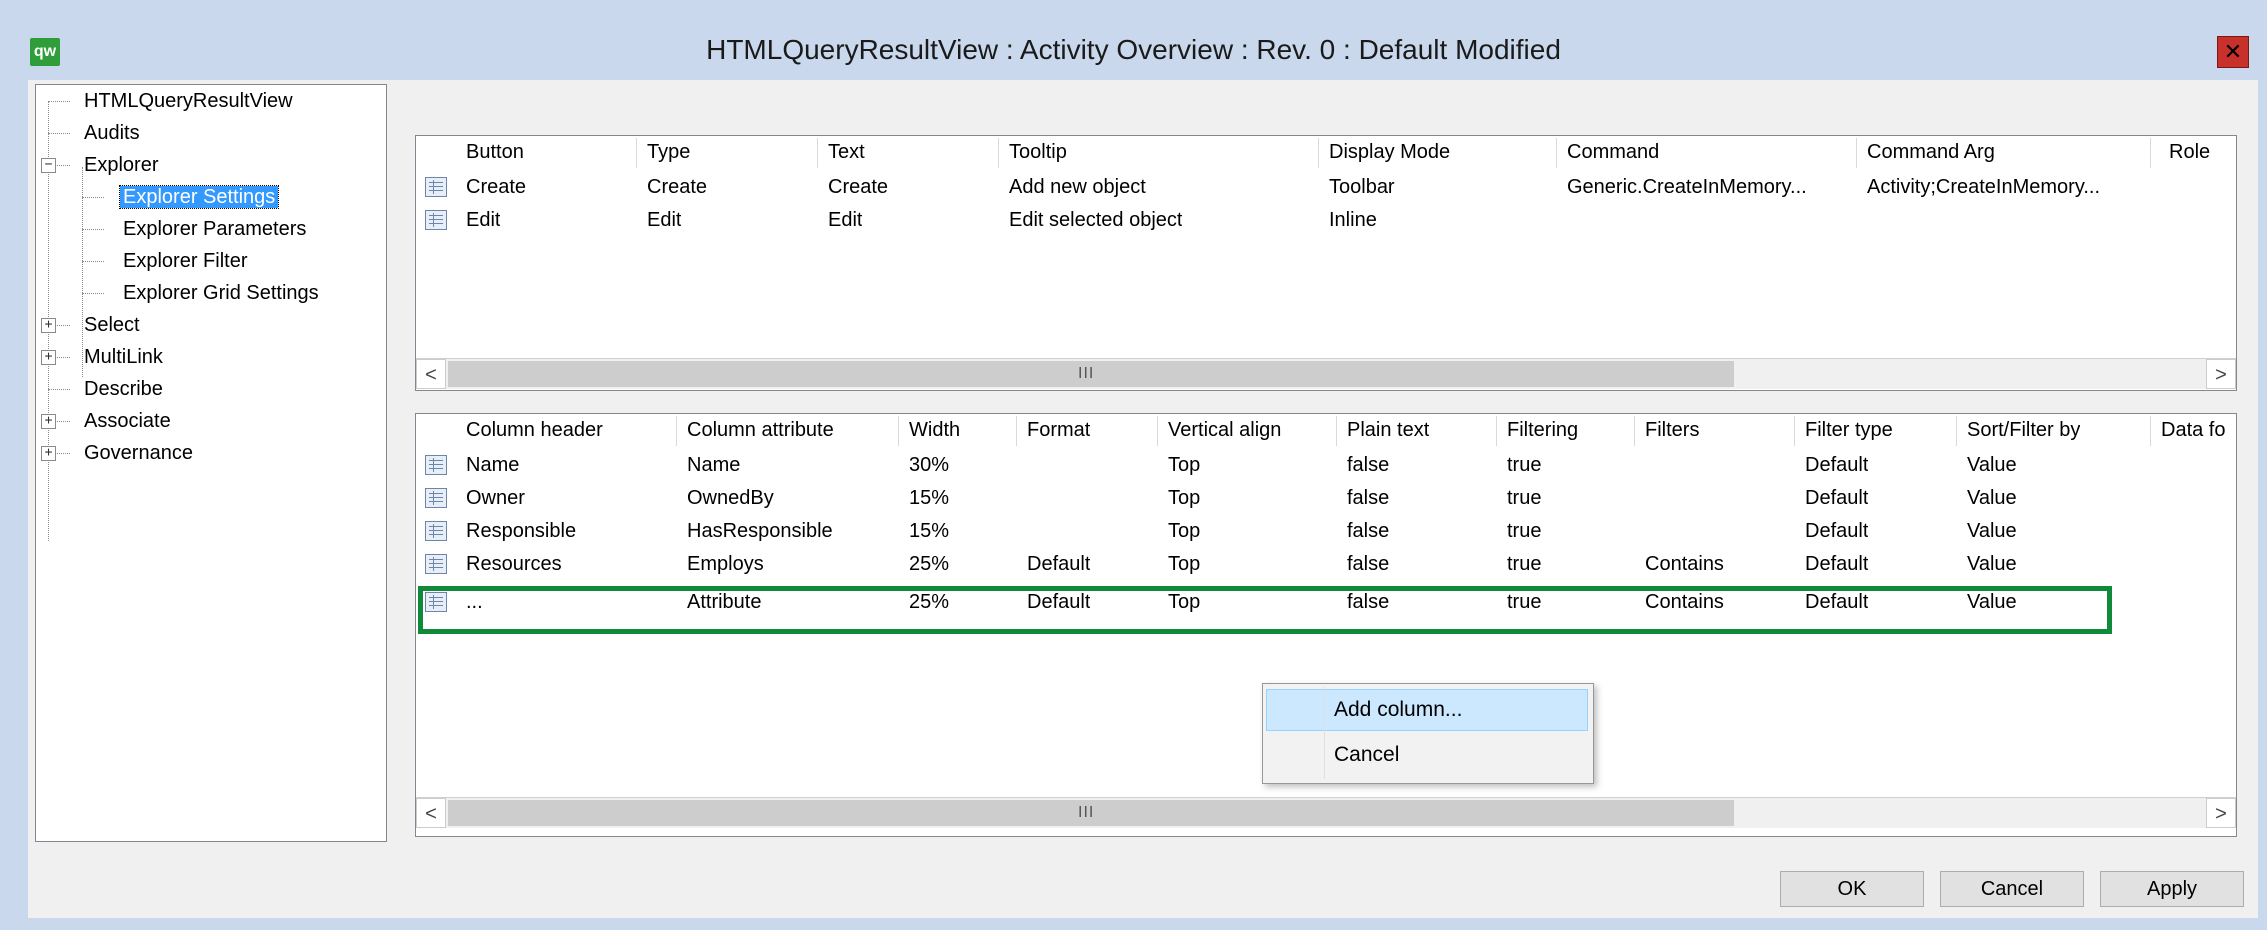  Describe the element at coordinates (1038, 152) in the screenshot. I see `column-header: Tooltip` at that location.